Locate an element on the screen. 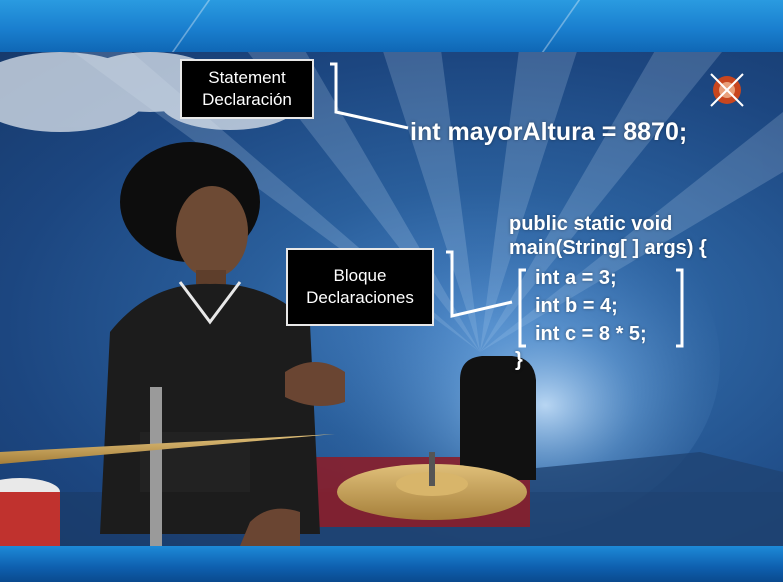 This screenshot has width=783, height=582. statement-label: Statement Declaración is located at coordinates (247, 89).